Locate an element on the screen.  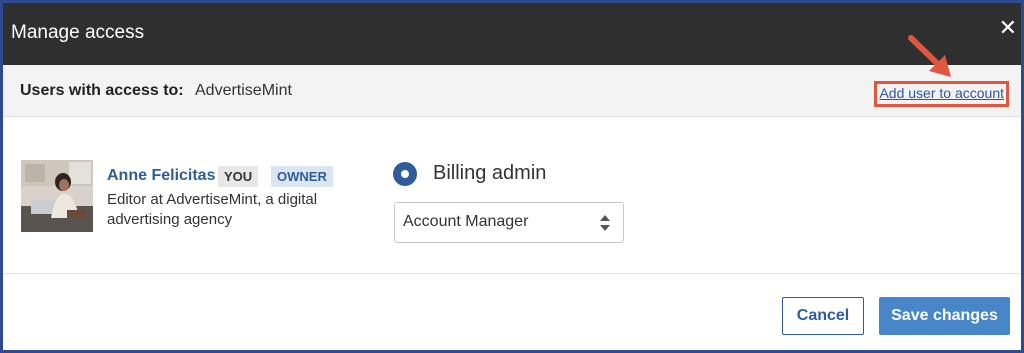
cancel-button: Cancel is located at coordinates (823, 316).